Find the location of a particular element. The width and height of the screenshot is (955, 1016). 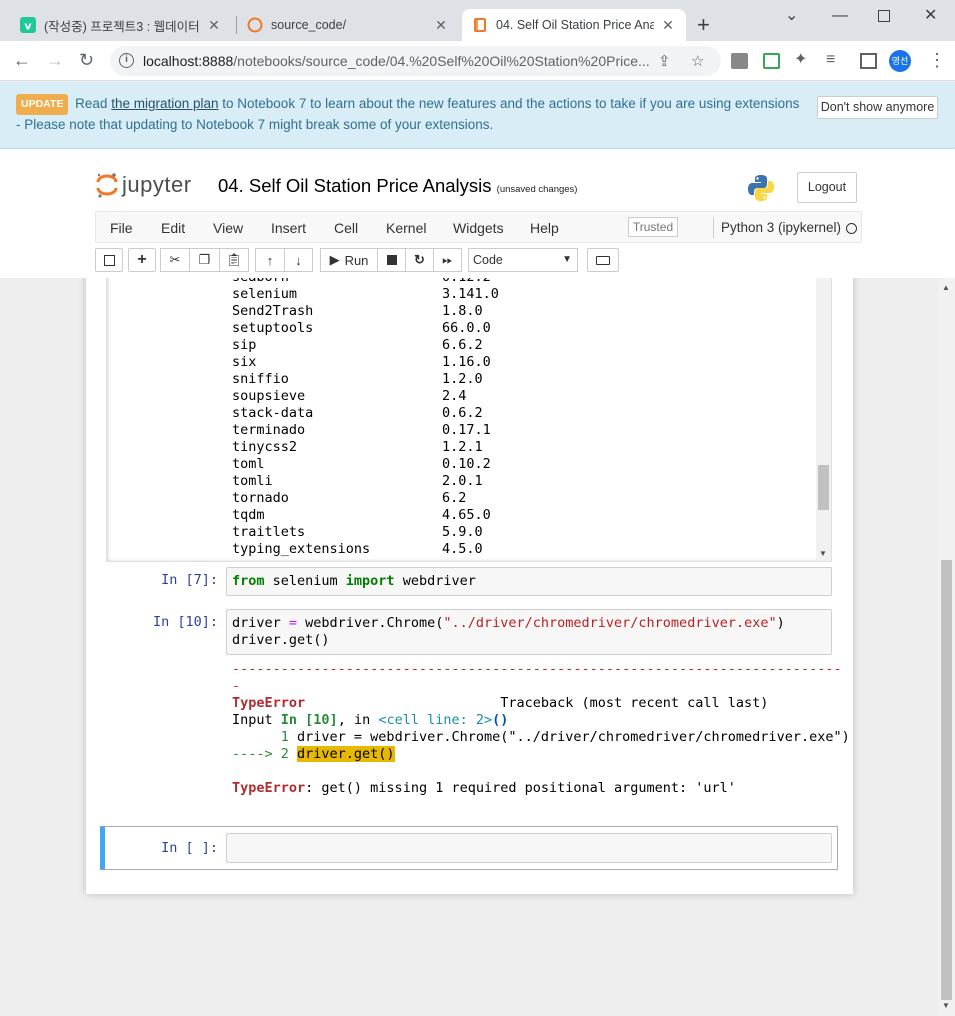

kernel-name: Python 3 (ipykernel) is located at coordinates (781, 227).